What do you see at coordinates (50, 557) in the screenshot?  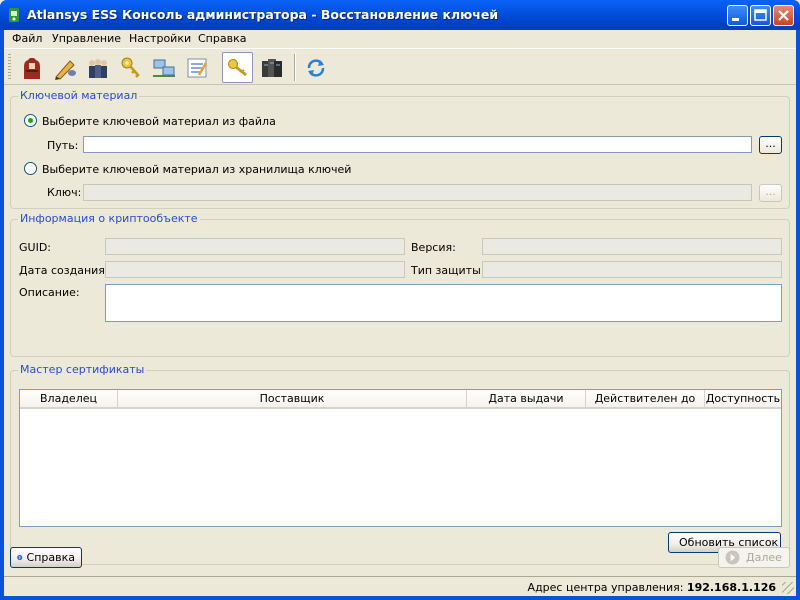 I see `help-label: Справка` at bounding box center [50, 557].